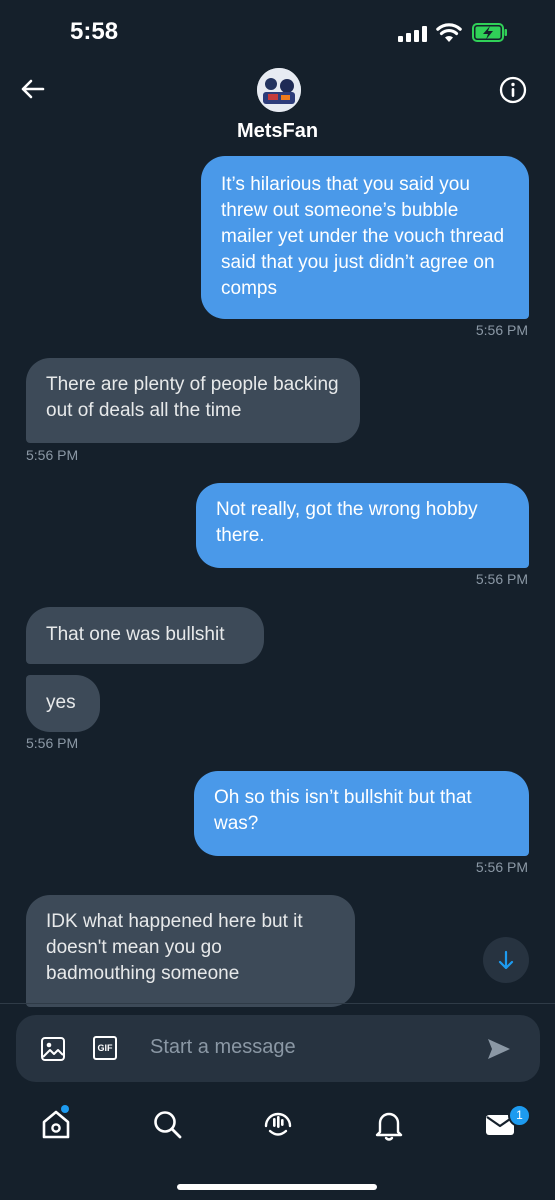  Describe the element at coordinates (56, 1124) in the screenshot. I see `home-icon` at that location.